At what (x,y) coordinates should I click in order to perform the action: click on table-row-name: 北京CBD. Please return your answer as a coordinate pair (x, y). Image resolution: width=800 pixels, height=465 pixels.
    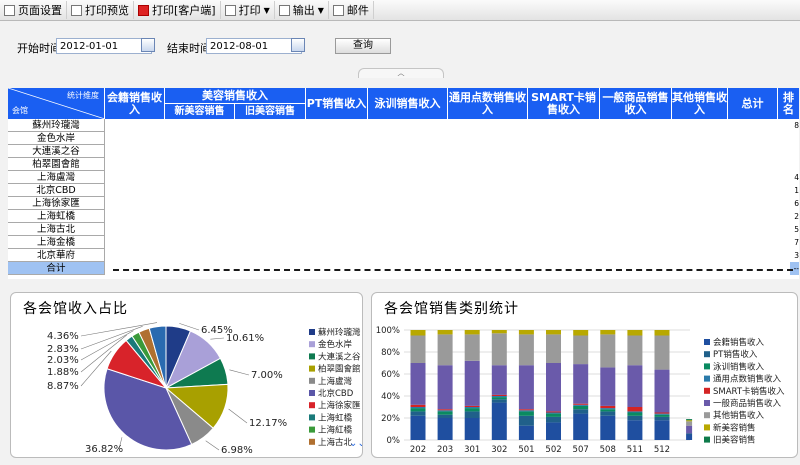
    Looking at the image, I should click on (56, 190).